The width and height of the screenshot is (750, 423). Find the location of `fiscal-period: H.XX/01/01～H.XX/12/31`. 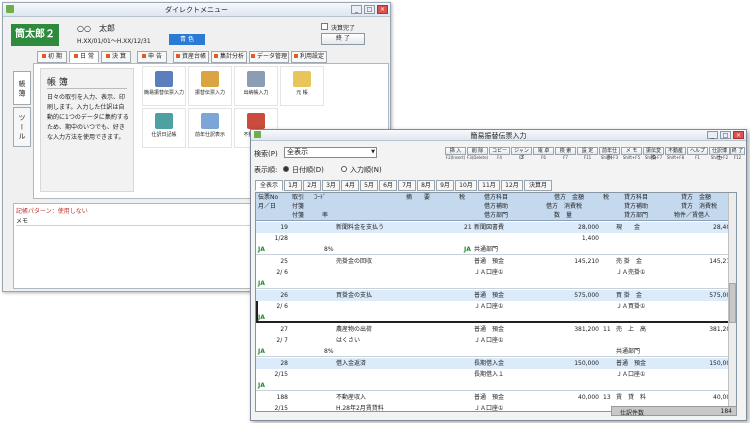

fiscal-period: H.XX/01/01～H.XX/12/31 is located at coordinates (114, 41).